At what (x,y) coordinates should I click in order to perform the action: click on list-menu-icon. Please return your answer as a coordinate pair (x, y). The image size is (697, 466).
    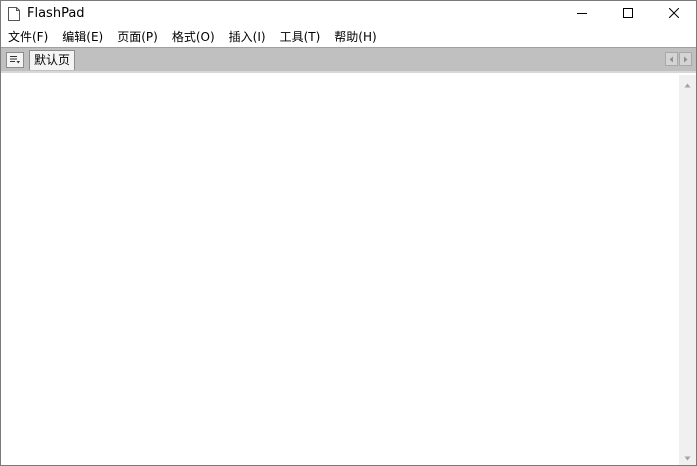
    Looking at the image, I should click on (15, 60).